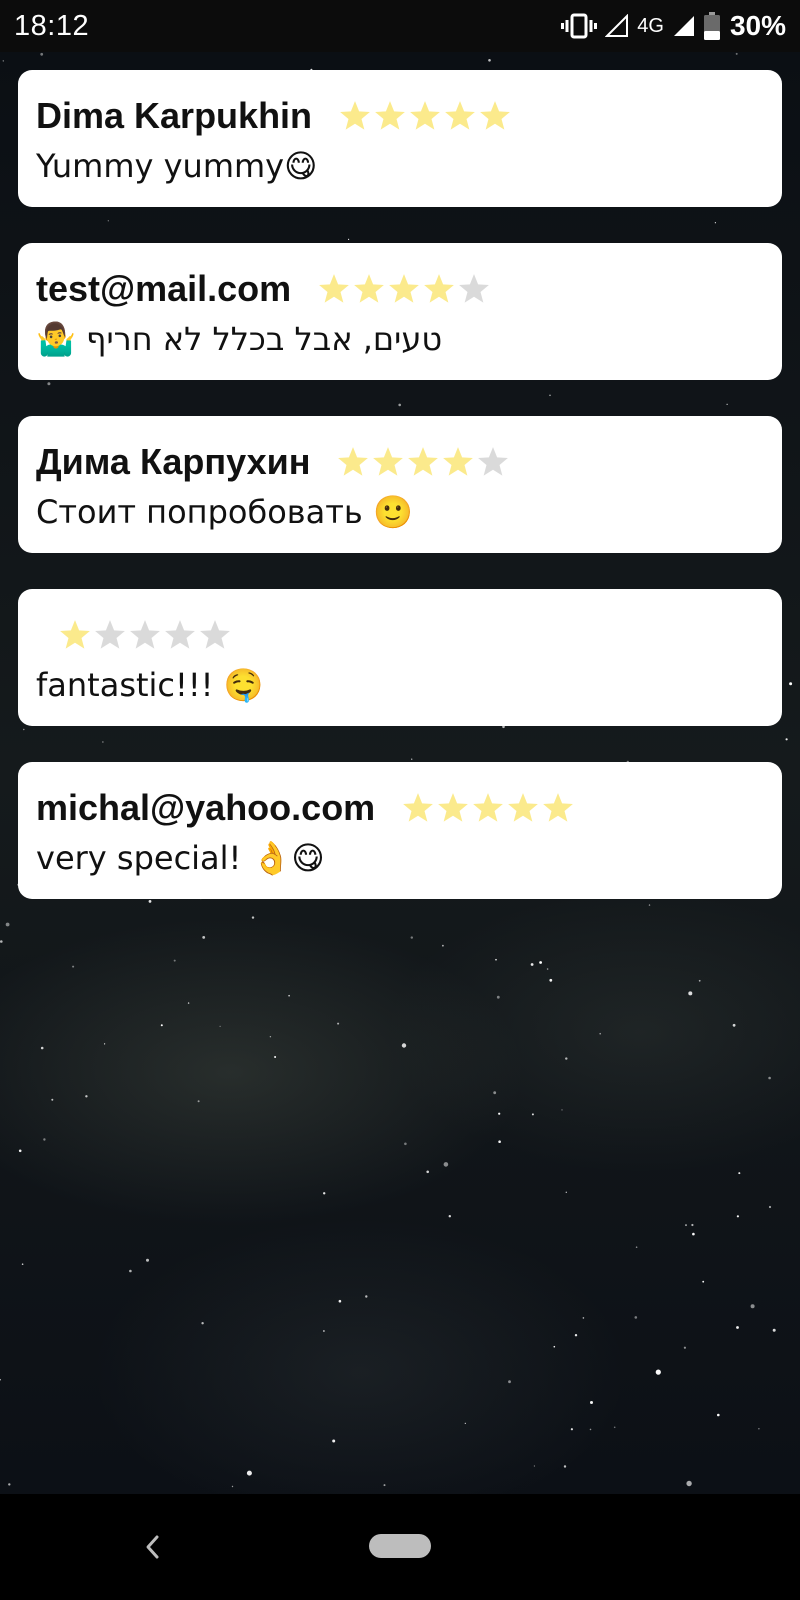  What do you see at coordinates (400, 138) in the screenshot?
I see `review-card: Dima Karpukhin Yummy yummy😋` at bounding box center [400, 138].